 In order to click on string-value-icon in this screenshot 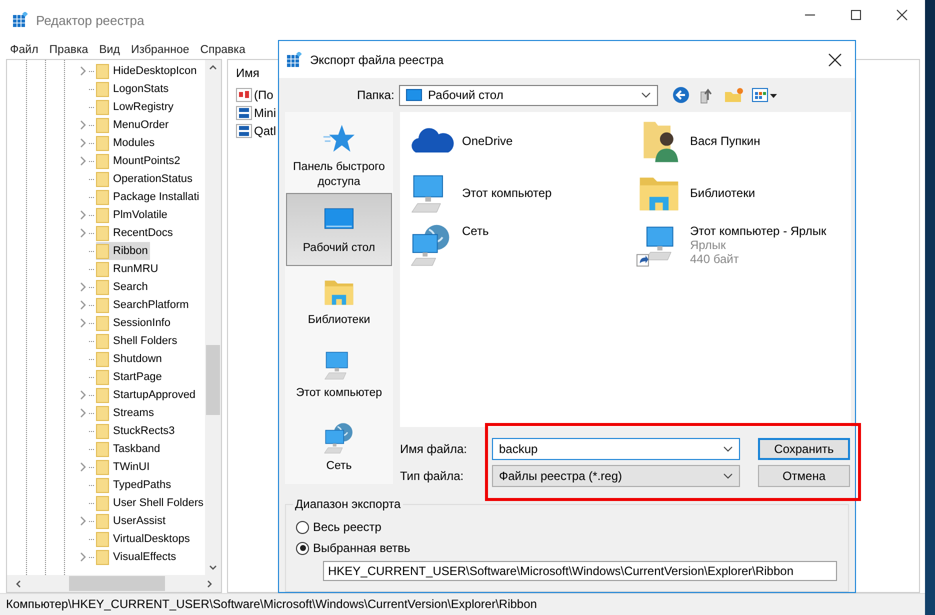, I will do `click(244, 95)`.